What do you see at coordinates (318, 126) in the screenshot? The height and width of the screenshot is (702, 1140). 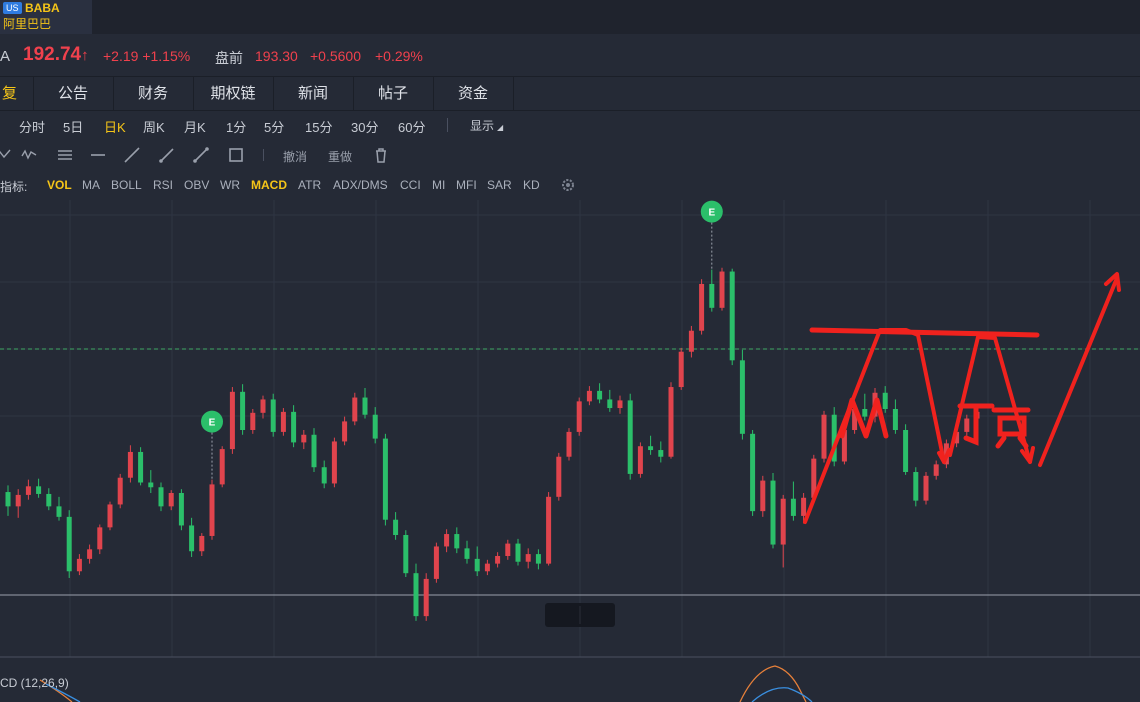 I see `period-15min: 15分` at bounding box center [318, 126].